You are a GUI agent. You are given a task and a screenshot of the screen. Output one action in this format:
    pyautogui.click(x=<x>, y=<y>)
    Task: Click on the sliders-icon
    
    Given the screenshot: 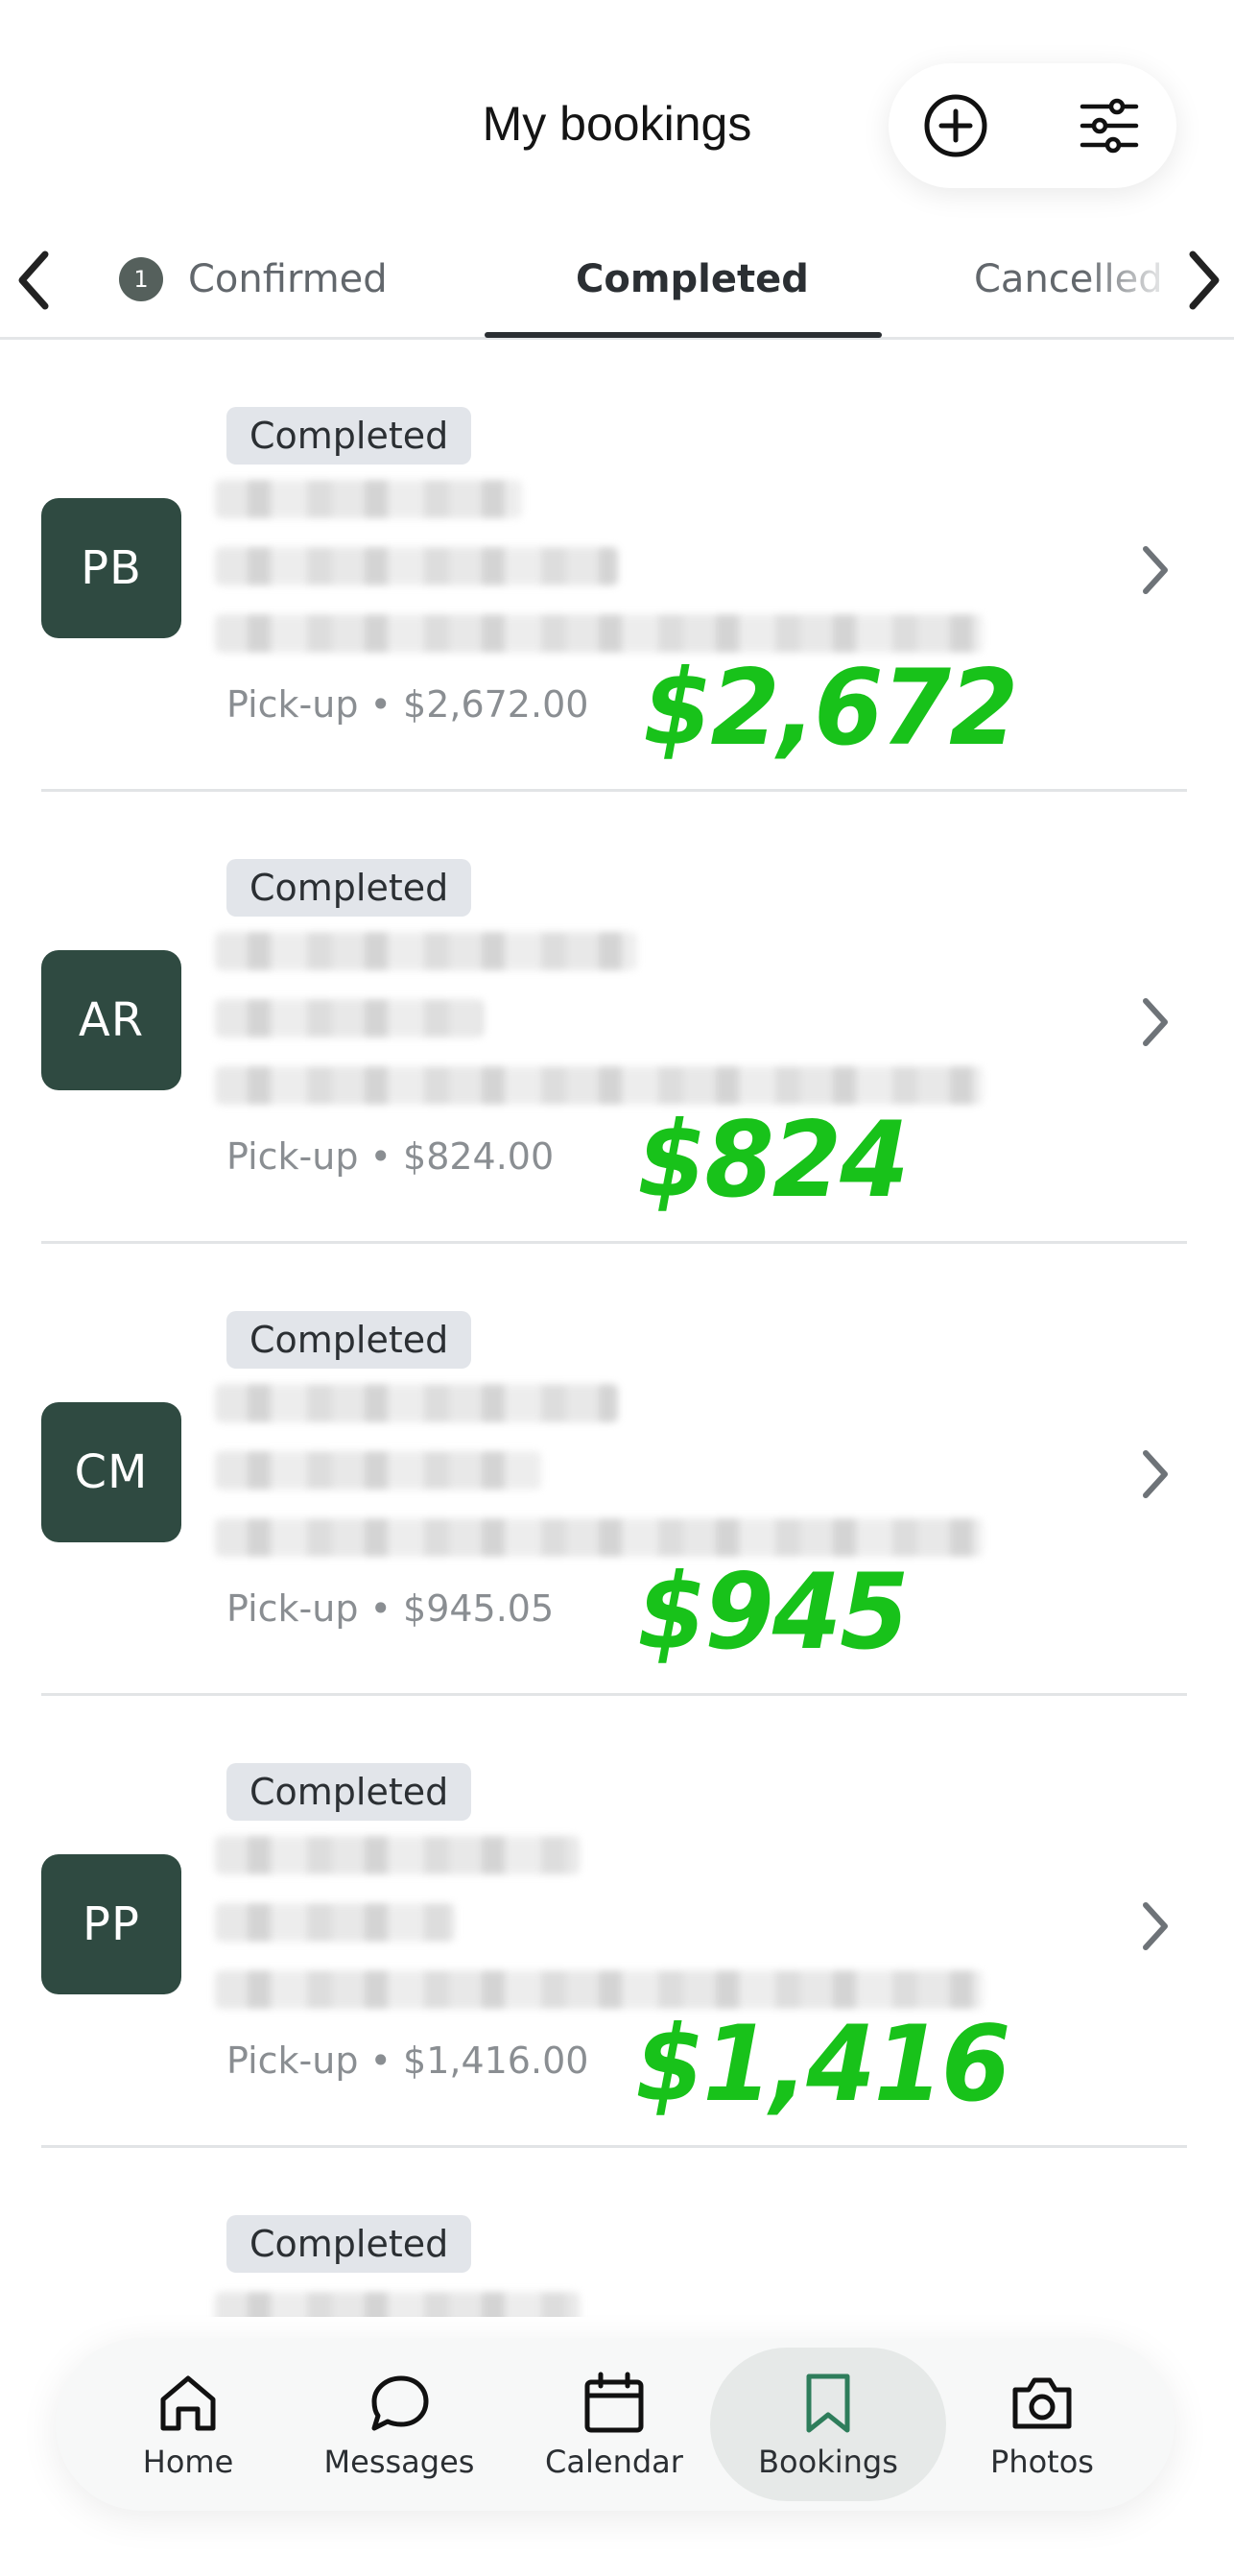 What is the action you would take?
    pyautogui.click(x=1109, y=126)
    